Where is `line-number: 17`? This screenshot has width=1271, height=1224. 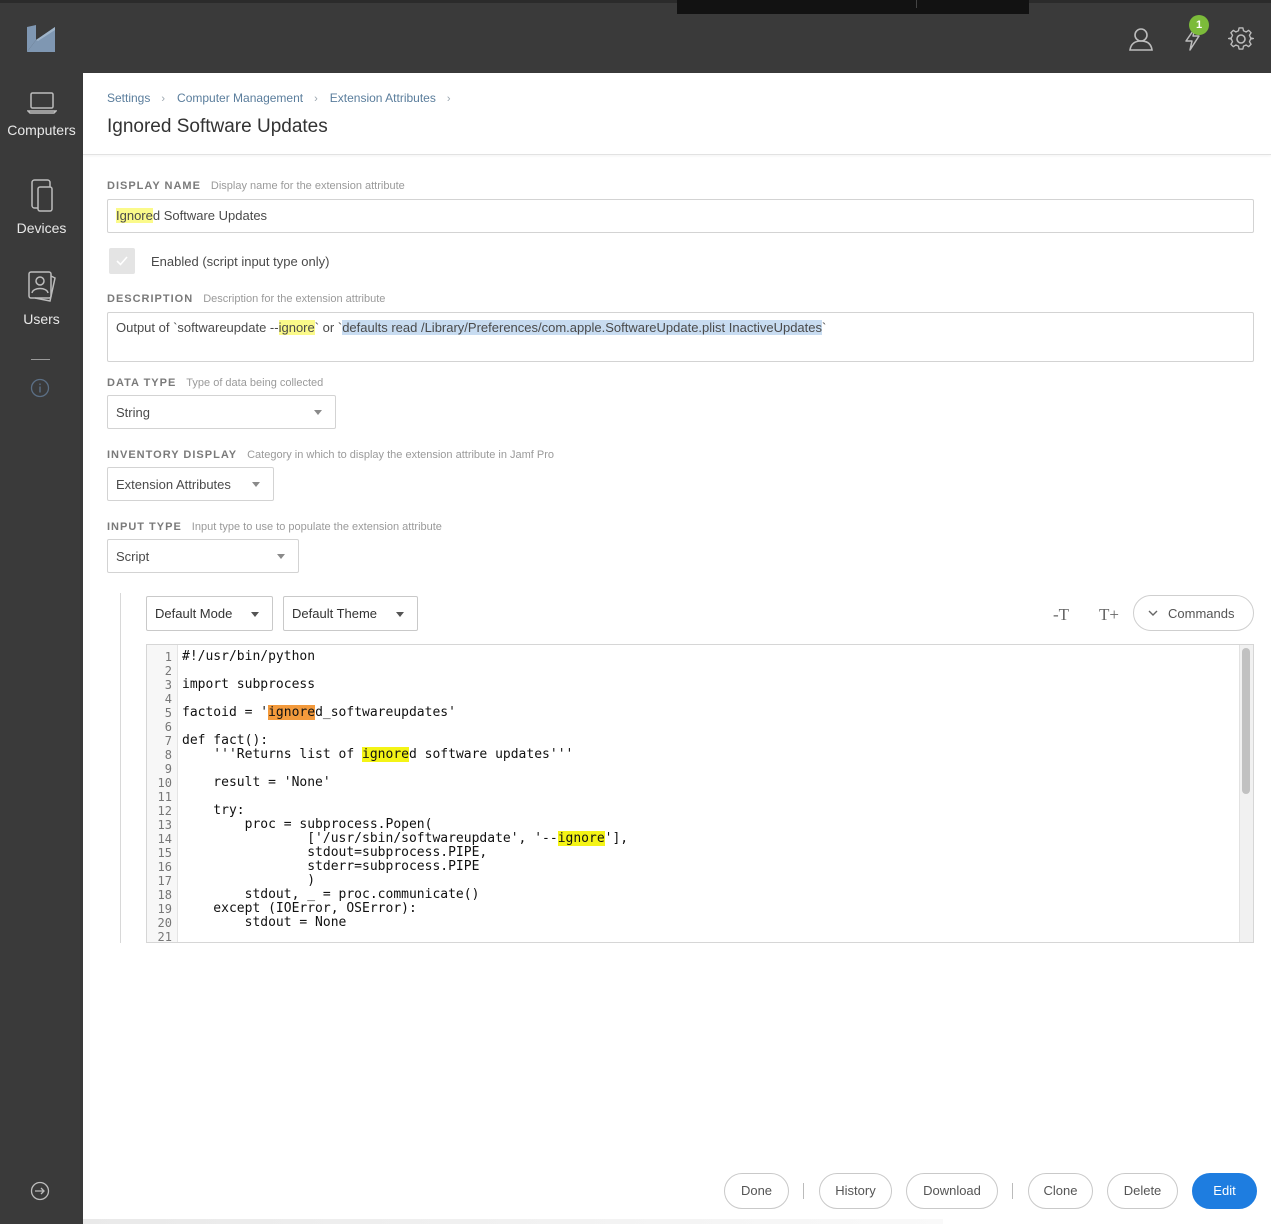
line-number: 17 is located at coordinates (164, 881).